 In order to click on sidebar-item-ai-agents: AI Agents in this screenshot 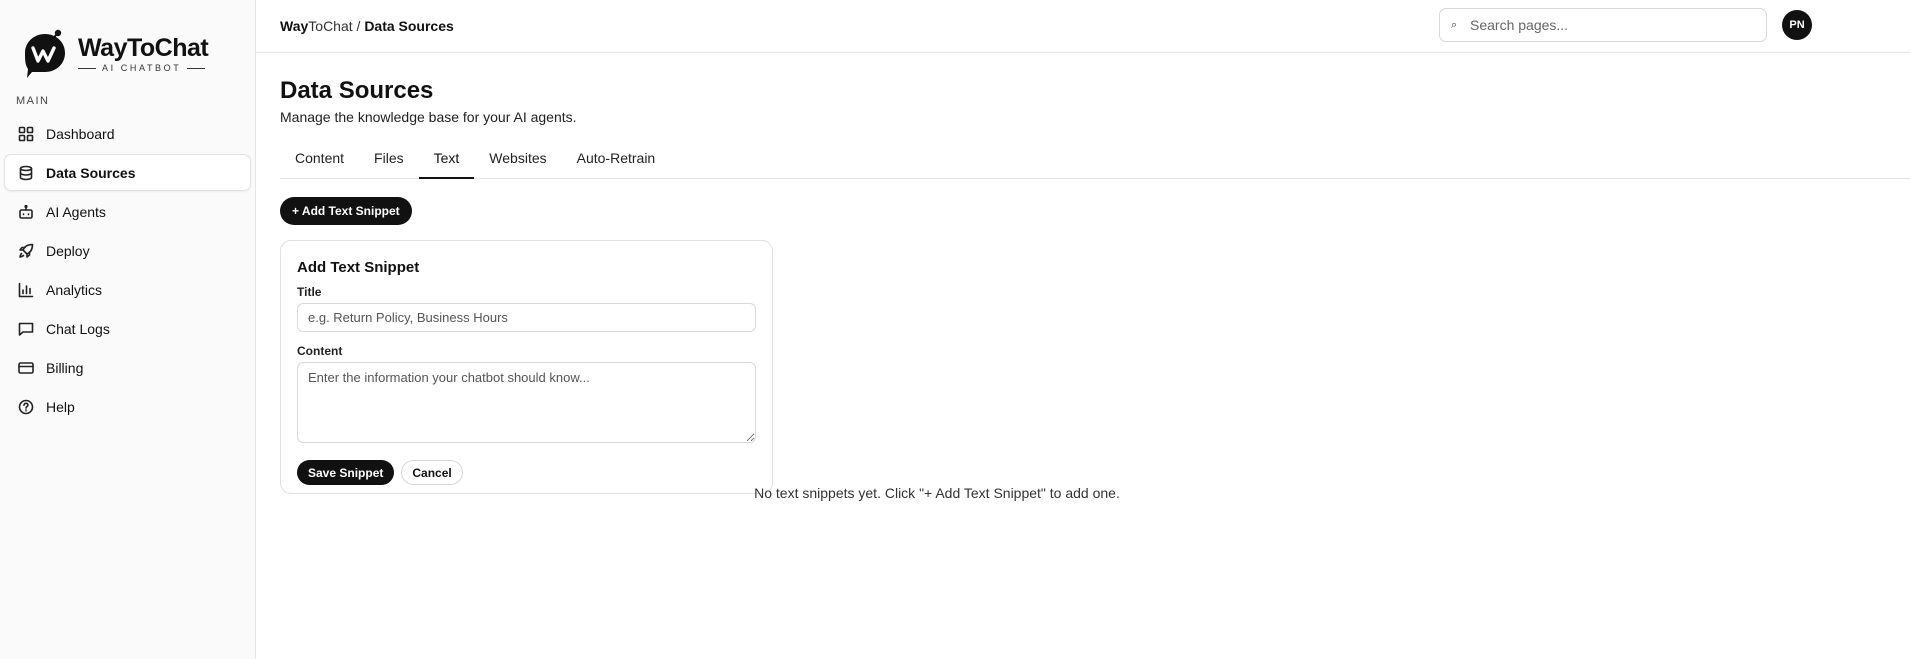, I will do `click(127, 211)`.